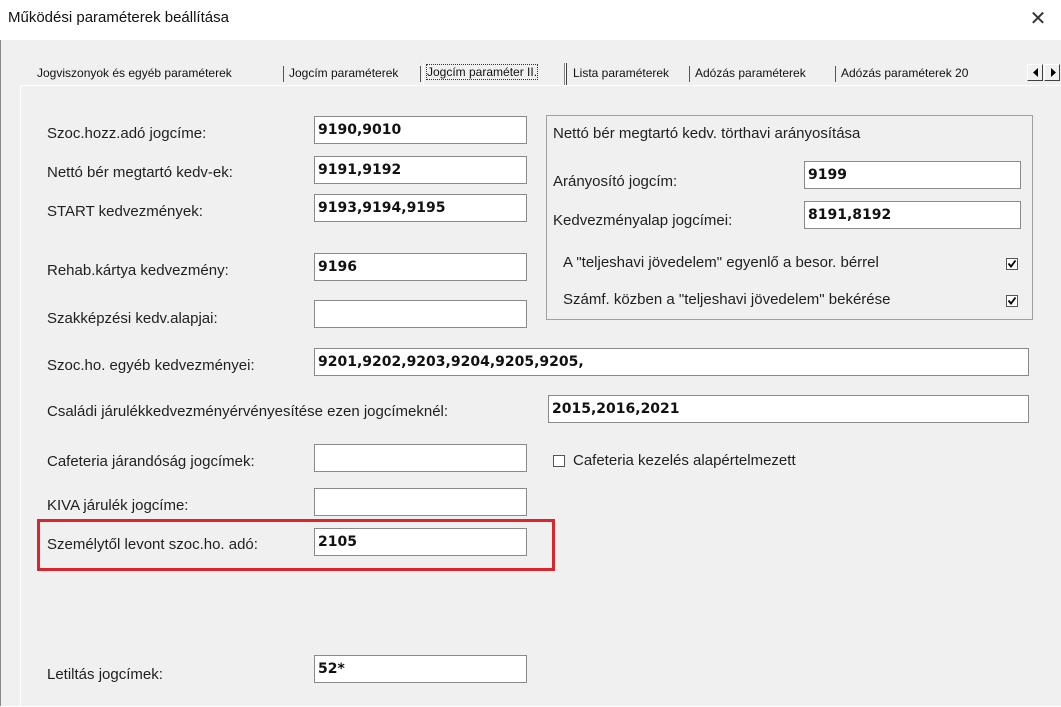 The image size is (1061, 707). I want to click on szocho-egyeb-label: Szoc.ho. egyéb kedvezményei:, so click(151, 365).